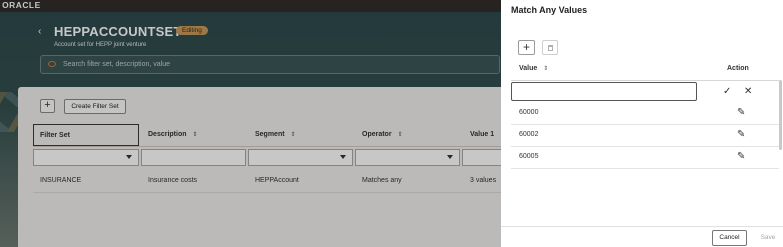 The image size is (783, 247). What do you see at coordinates (533, 68) in the screenshot?
I see `column-header-value: Value ⇕` at bounding box center [533, 68].